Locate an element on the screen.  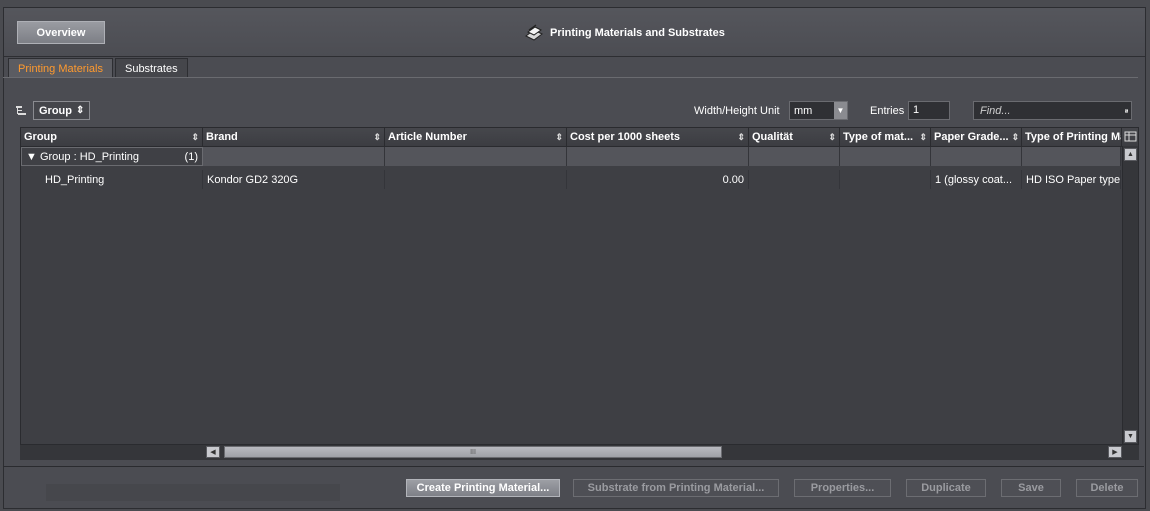
group-row-label: ▼ Group : HD_Printing (1) is located at coordinates (112, 156).